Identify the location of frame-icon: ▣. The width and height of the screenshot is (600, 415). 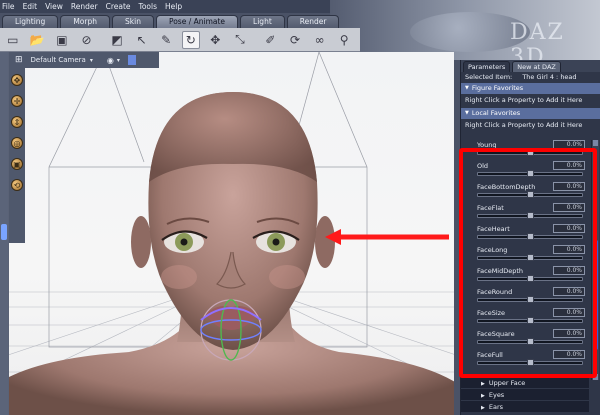
(17, 164).